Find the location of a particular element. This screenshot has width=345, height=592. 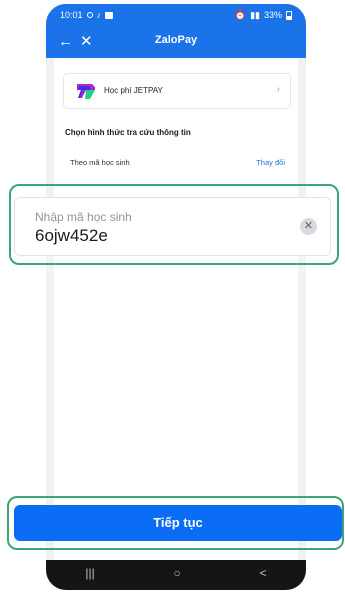

student-code-label: Nhập mã học sinh is located at coordinates (83, 217).